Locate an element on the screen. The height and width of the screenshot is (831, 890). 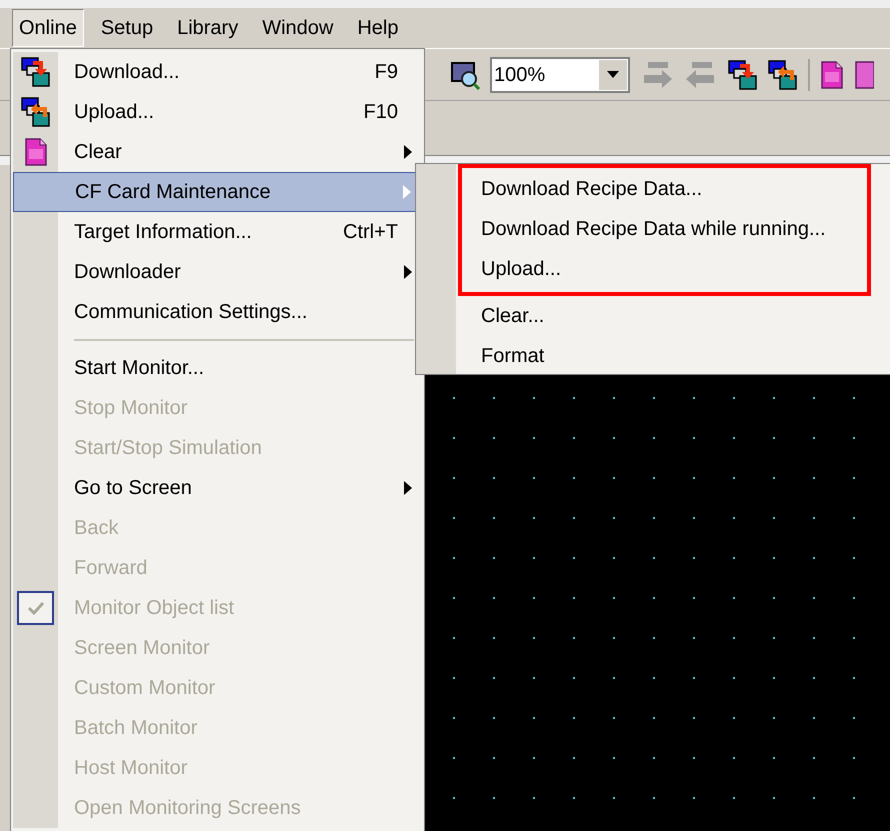
dropdown-button is located at coordinates (613, 74).